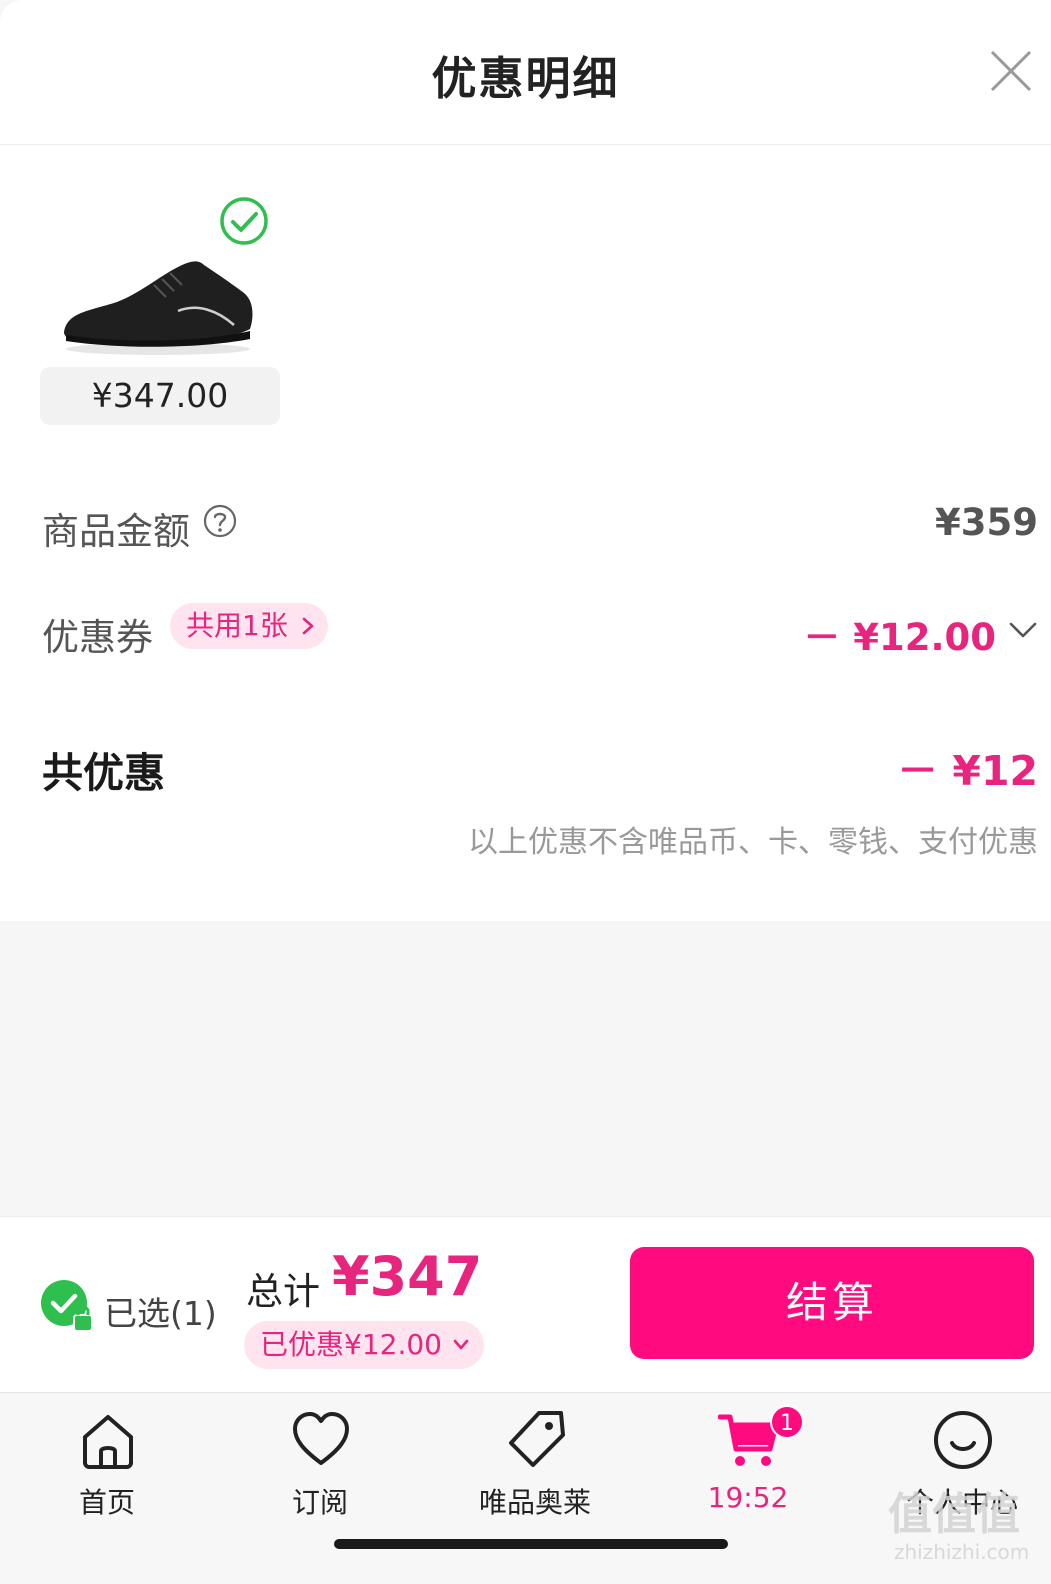 Image resolution: width=1051 pixels, height=1584 pixels. I want to click on goods-amount-label: 商品金额, so click(116, 531).